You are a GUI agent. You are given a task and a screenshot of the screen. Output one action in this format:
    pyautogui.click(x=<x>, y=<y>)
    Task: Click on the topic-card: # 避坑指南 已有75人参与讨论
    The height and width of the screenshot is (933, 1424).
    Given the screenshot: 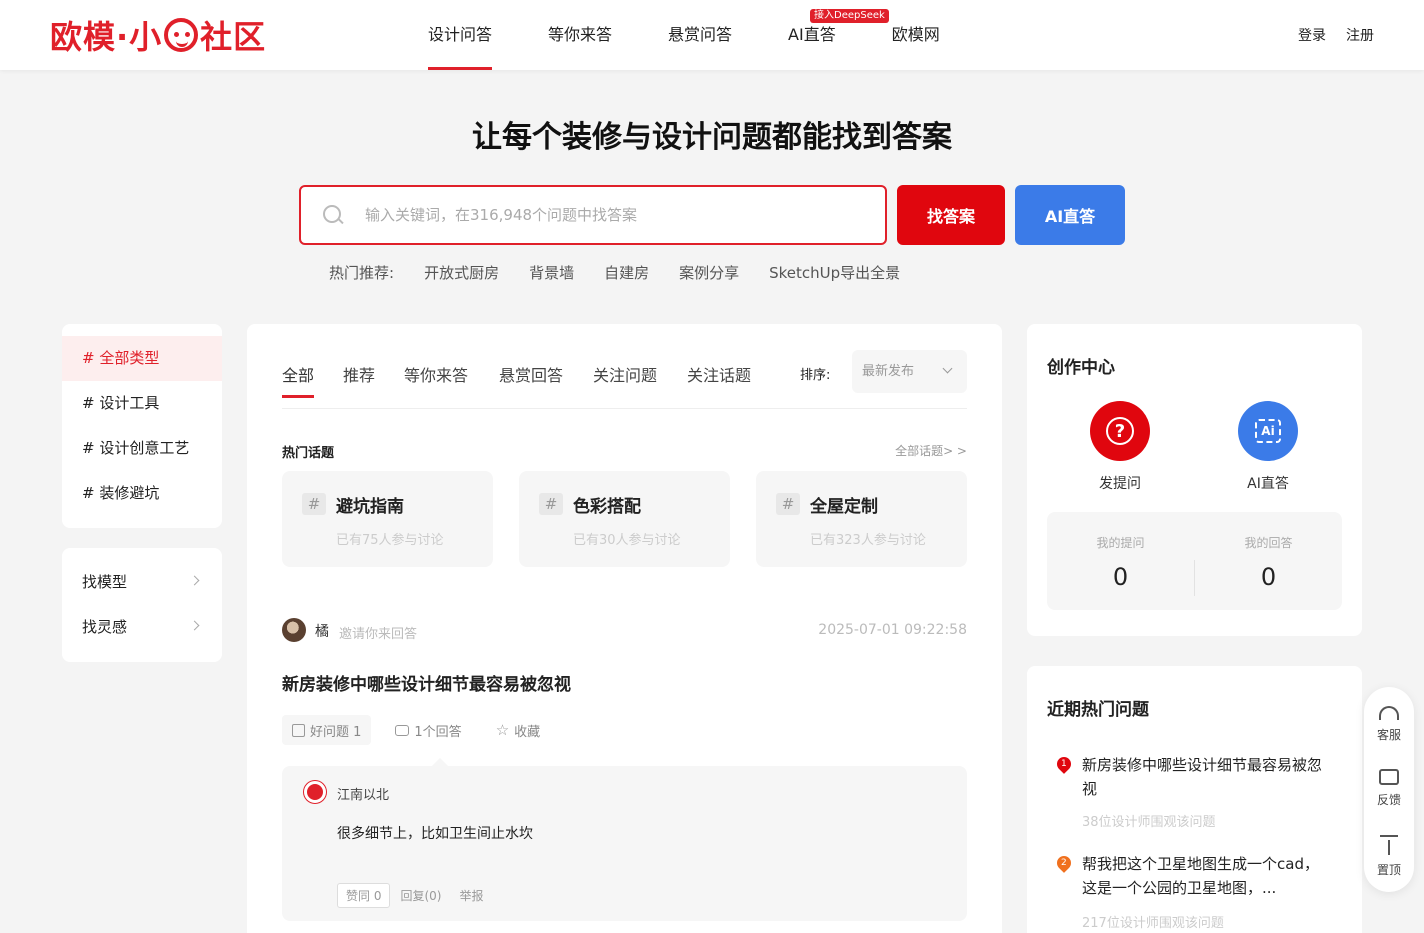 What is the action you would take?
    pyautogui.click(x=387, y=519)
    